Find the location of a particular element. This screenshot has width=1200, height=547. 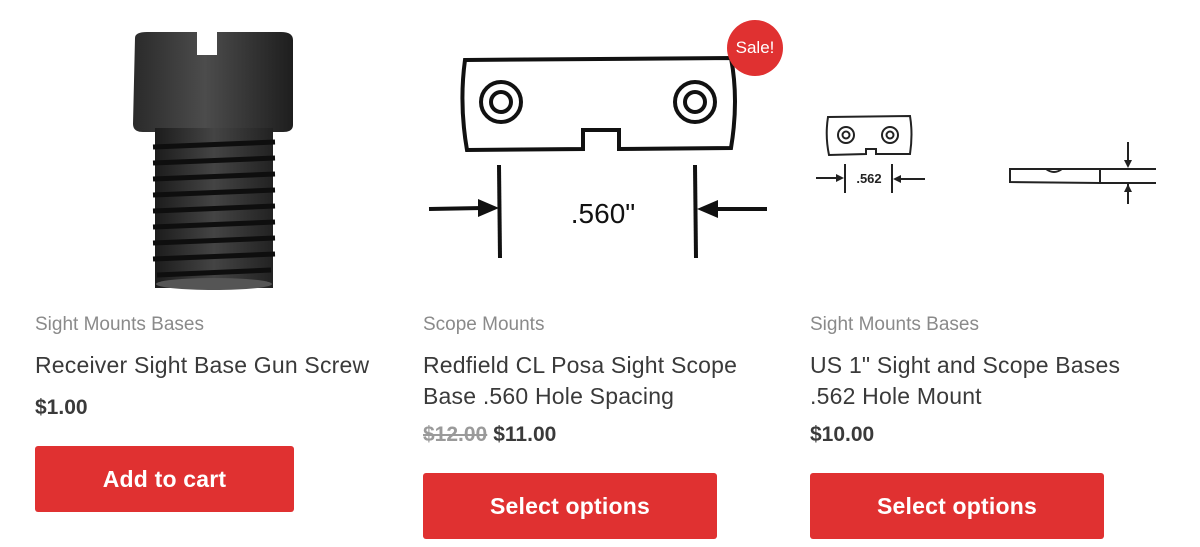

hole-spacing-label: .560" is located at coordinates (603, 213).